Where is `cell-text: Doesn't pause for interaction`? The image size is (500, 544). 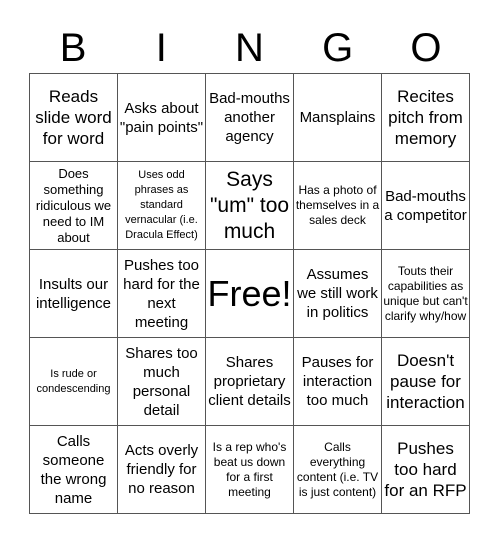
cell-text: Doesn't pause for interaction is located at coordinates (425, 381).